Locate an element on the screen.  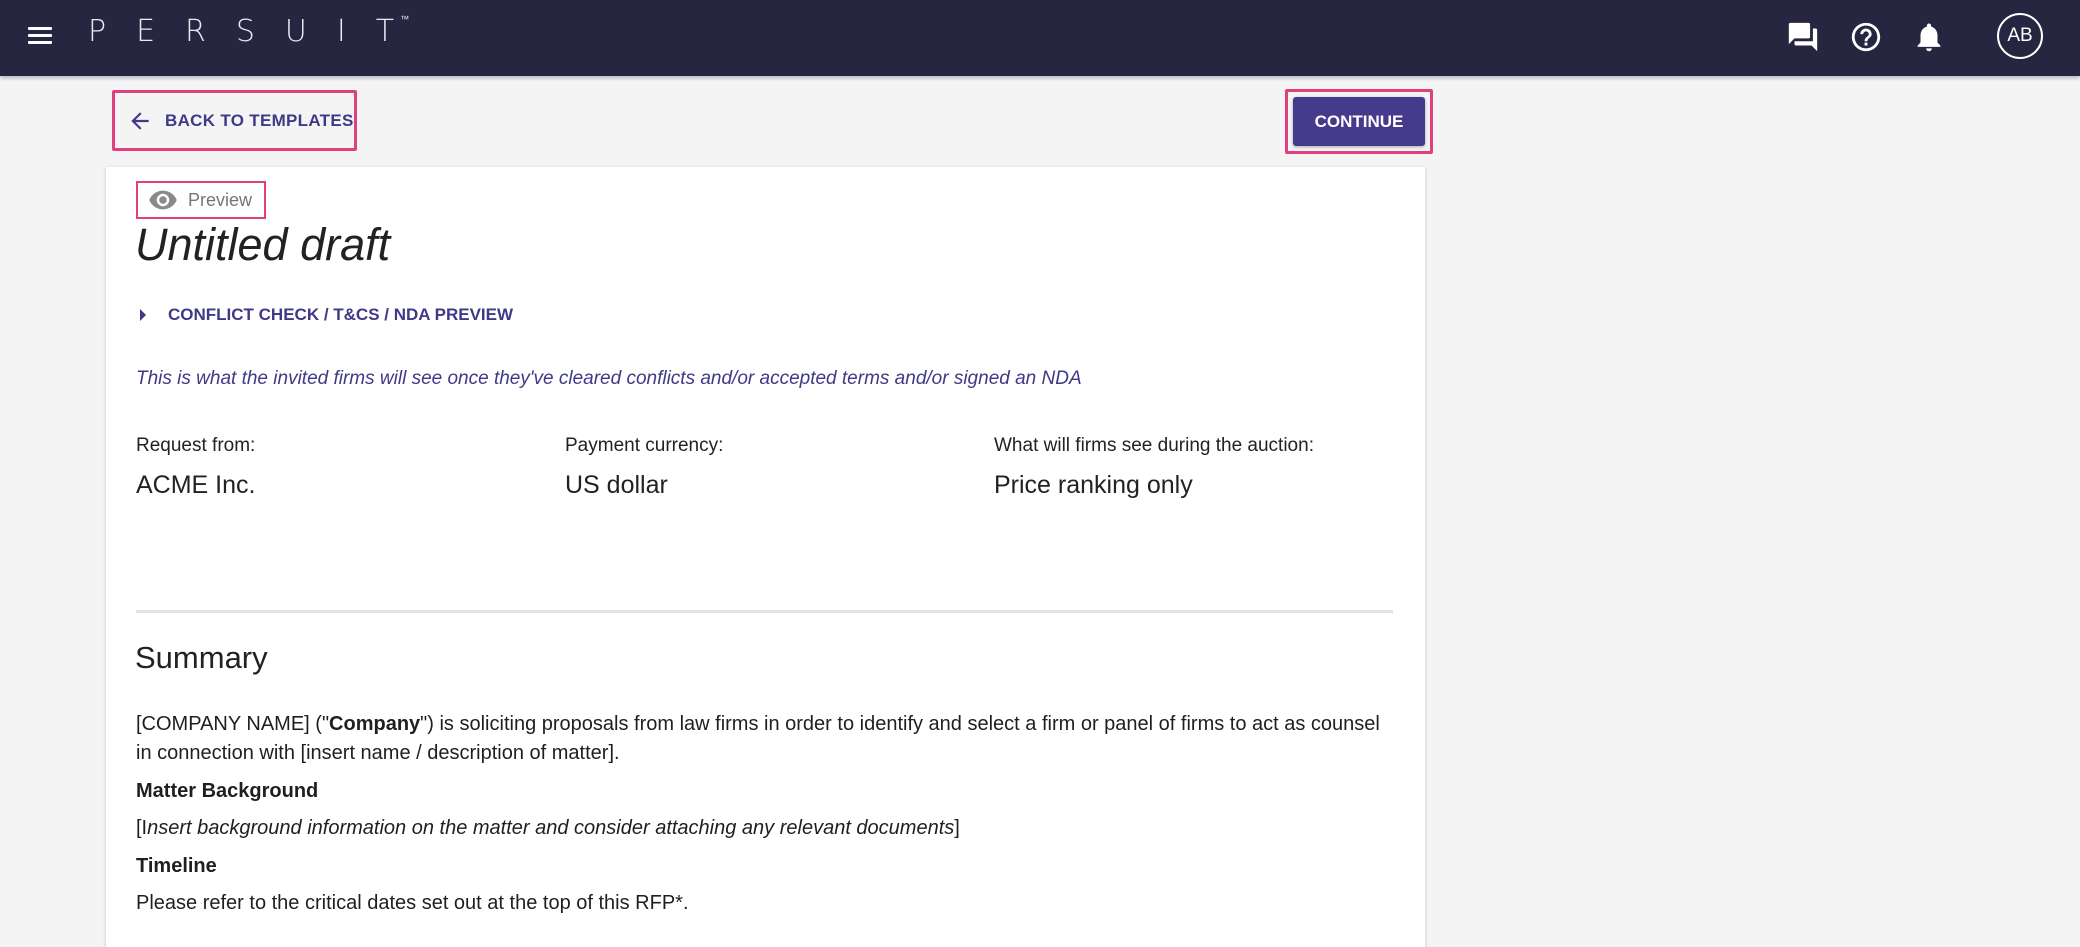
continue-button: CONTINUE is located at coordinates (1359, 121).